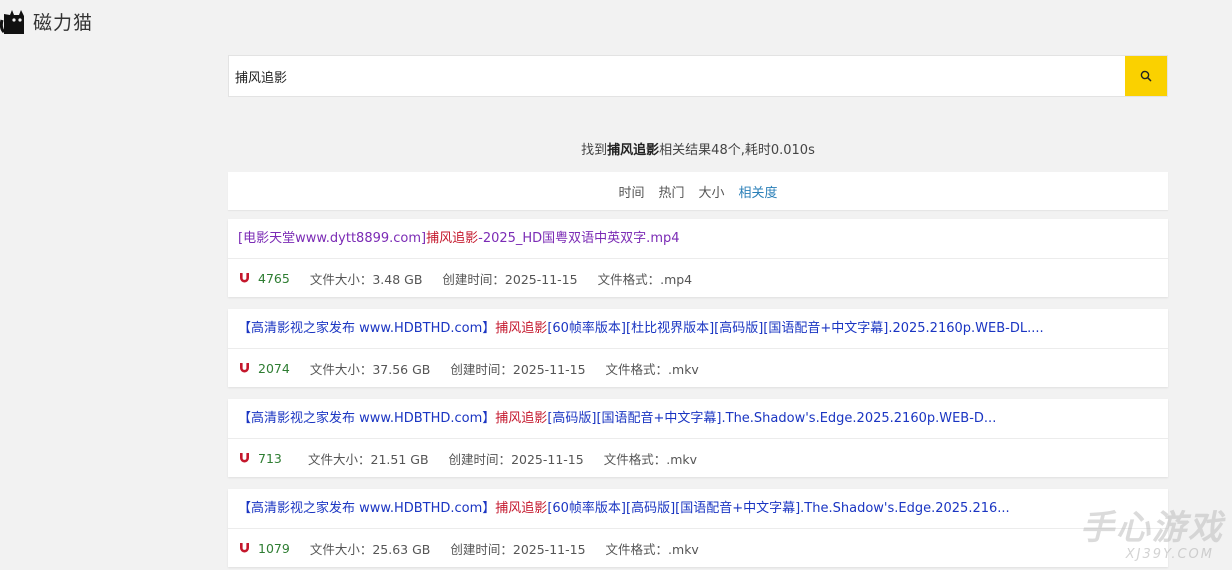 The width and height of the screenshot is (1232, 570). Describe the element at coordinates (631, 191) in the screenshot. I see `sort-time: 时间` at that location.